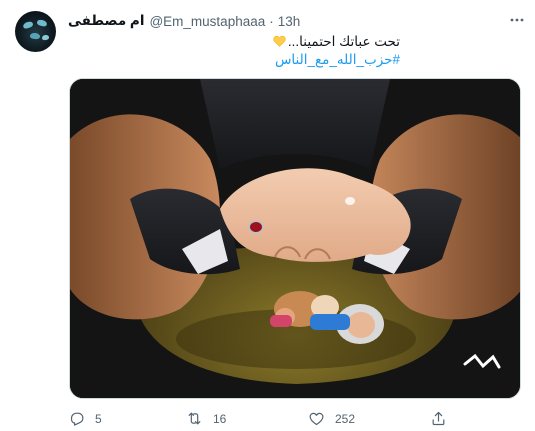  Describe the element at coordinates (106, 21) in the screenshot. I see `author-name: ام مصطفى` at that location.